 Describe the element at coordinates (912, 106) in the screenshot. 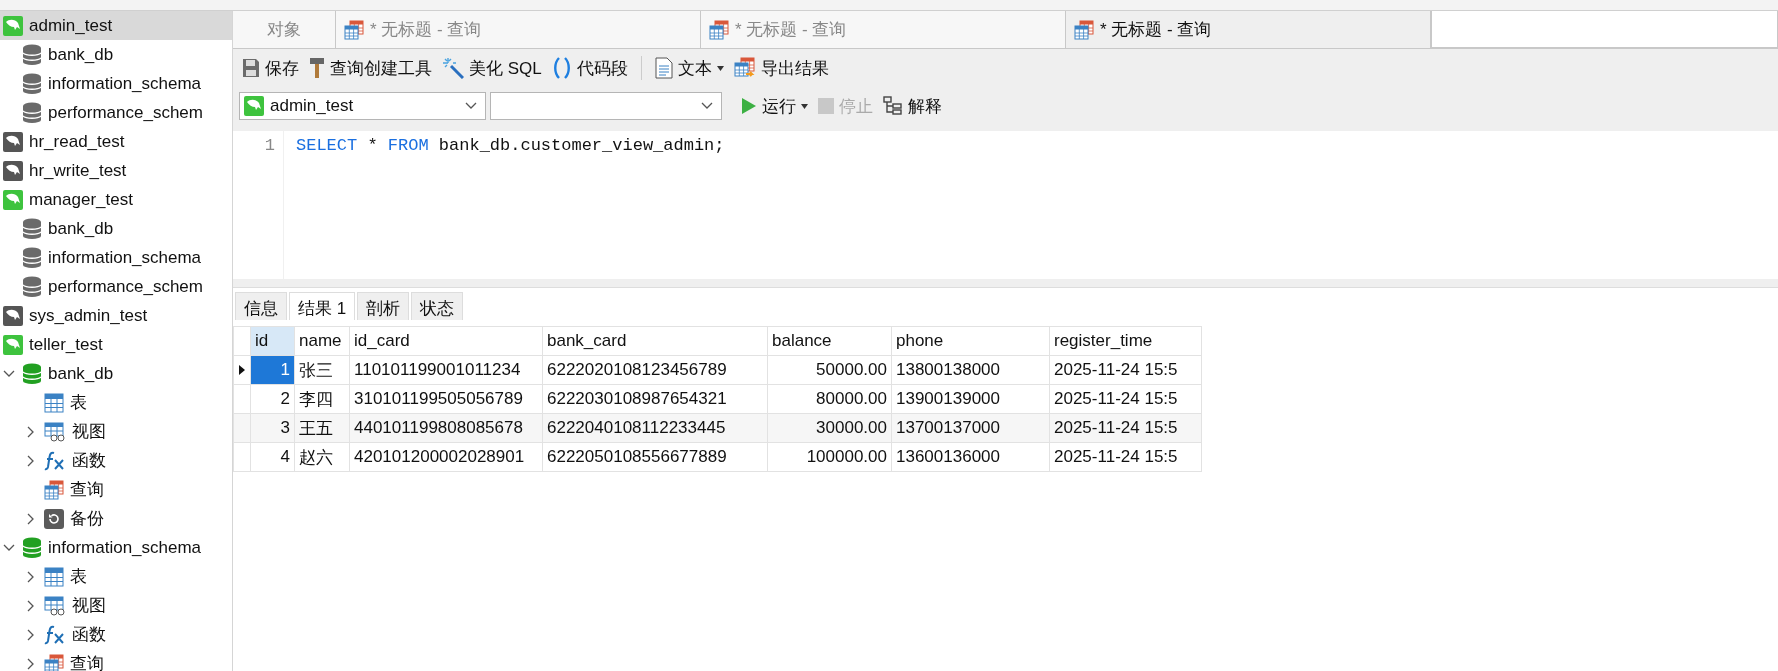

I see `toolbar-button: 解释` at that location.